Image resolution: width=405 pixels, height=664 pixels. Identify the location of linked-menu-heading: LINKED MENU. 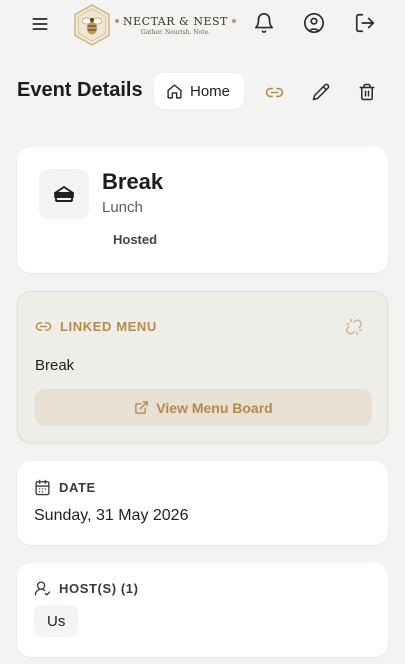
(96, 326).